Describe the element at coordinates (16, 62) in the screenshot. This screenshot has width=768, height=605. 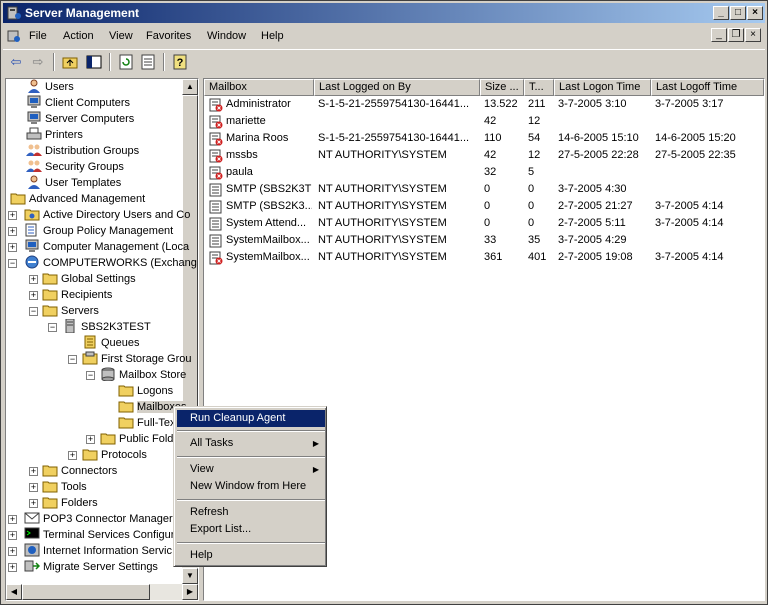
I see `back-arrow-icon: ⇦` at that location.